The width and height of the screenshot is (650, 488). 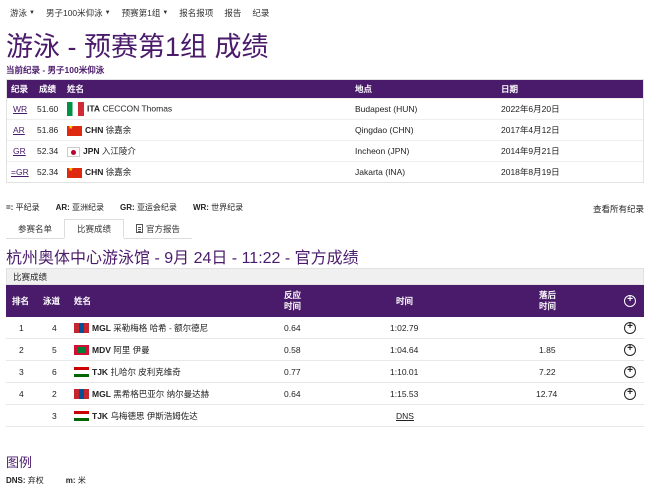 What do you see at coordinates (196, 13) in the screenshot?
I see `nav-entries: 报名报项` at bounding box center [196, 13].